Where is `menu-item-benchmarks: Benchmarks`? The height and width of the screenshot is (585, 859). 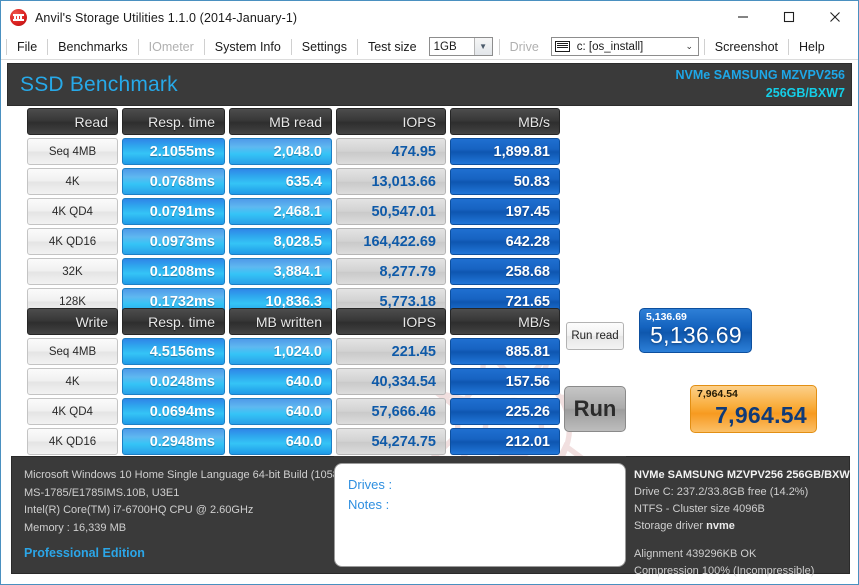
menu-item-benchmarks: Benchmarks is located at coordinates (92, 47).